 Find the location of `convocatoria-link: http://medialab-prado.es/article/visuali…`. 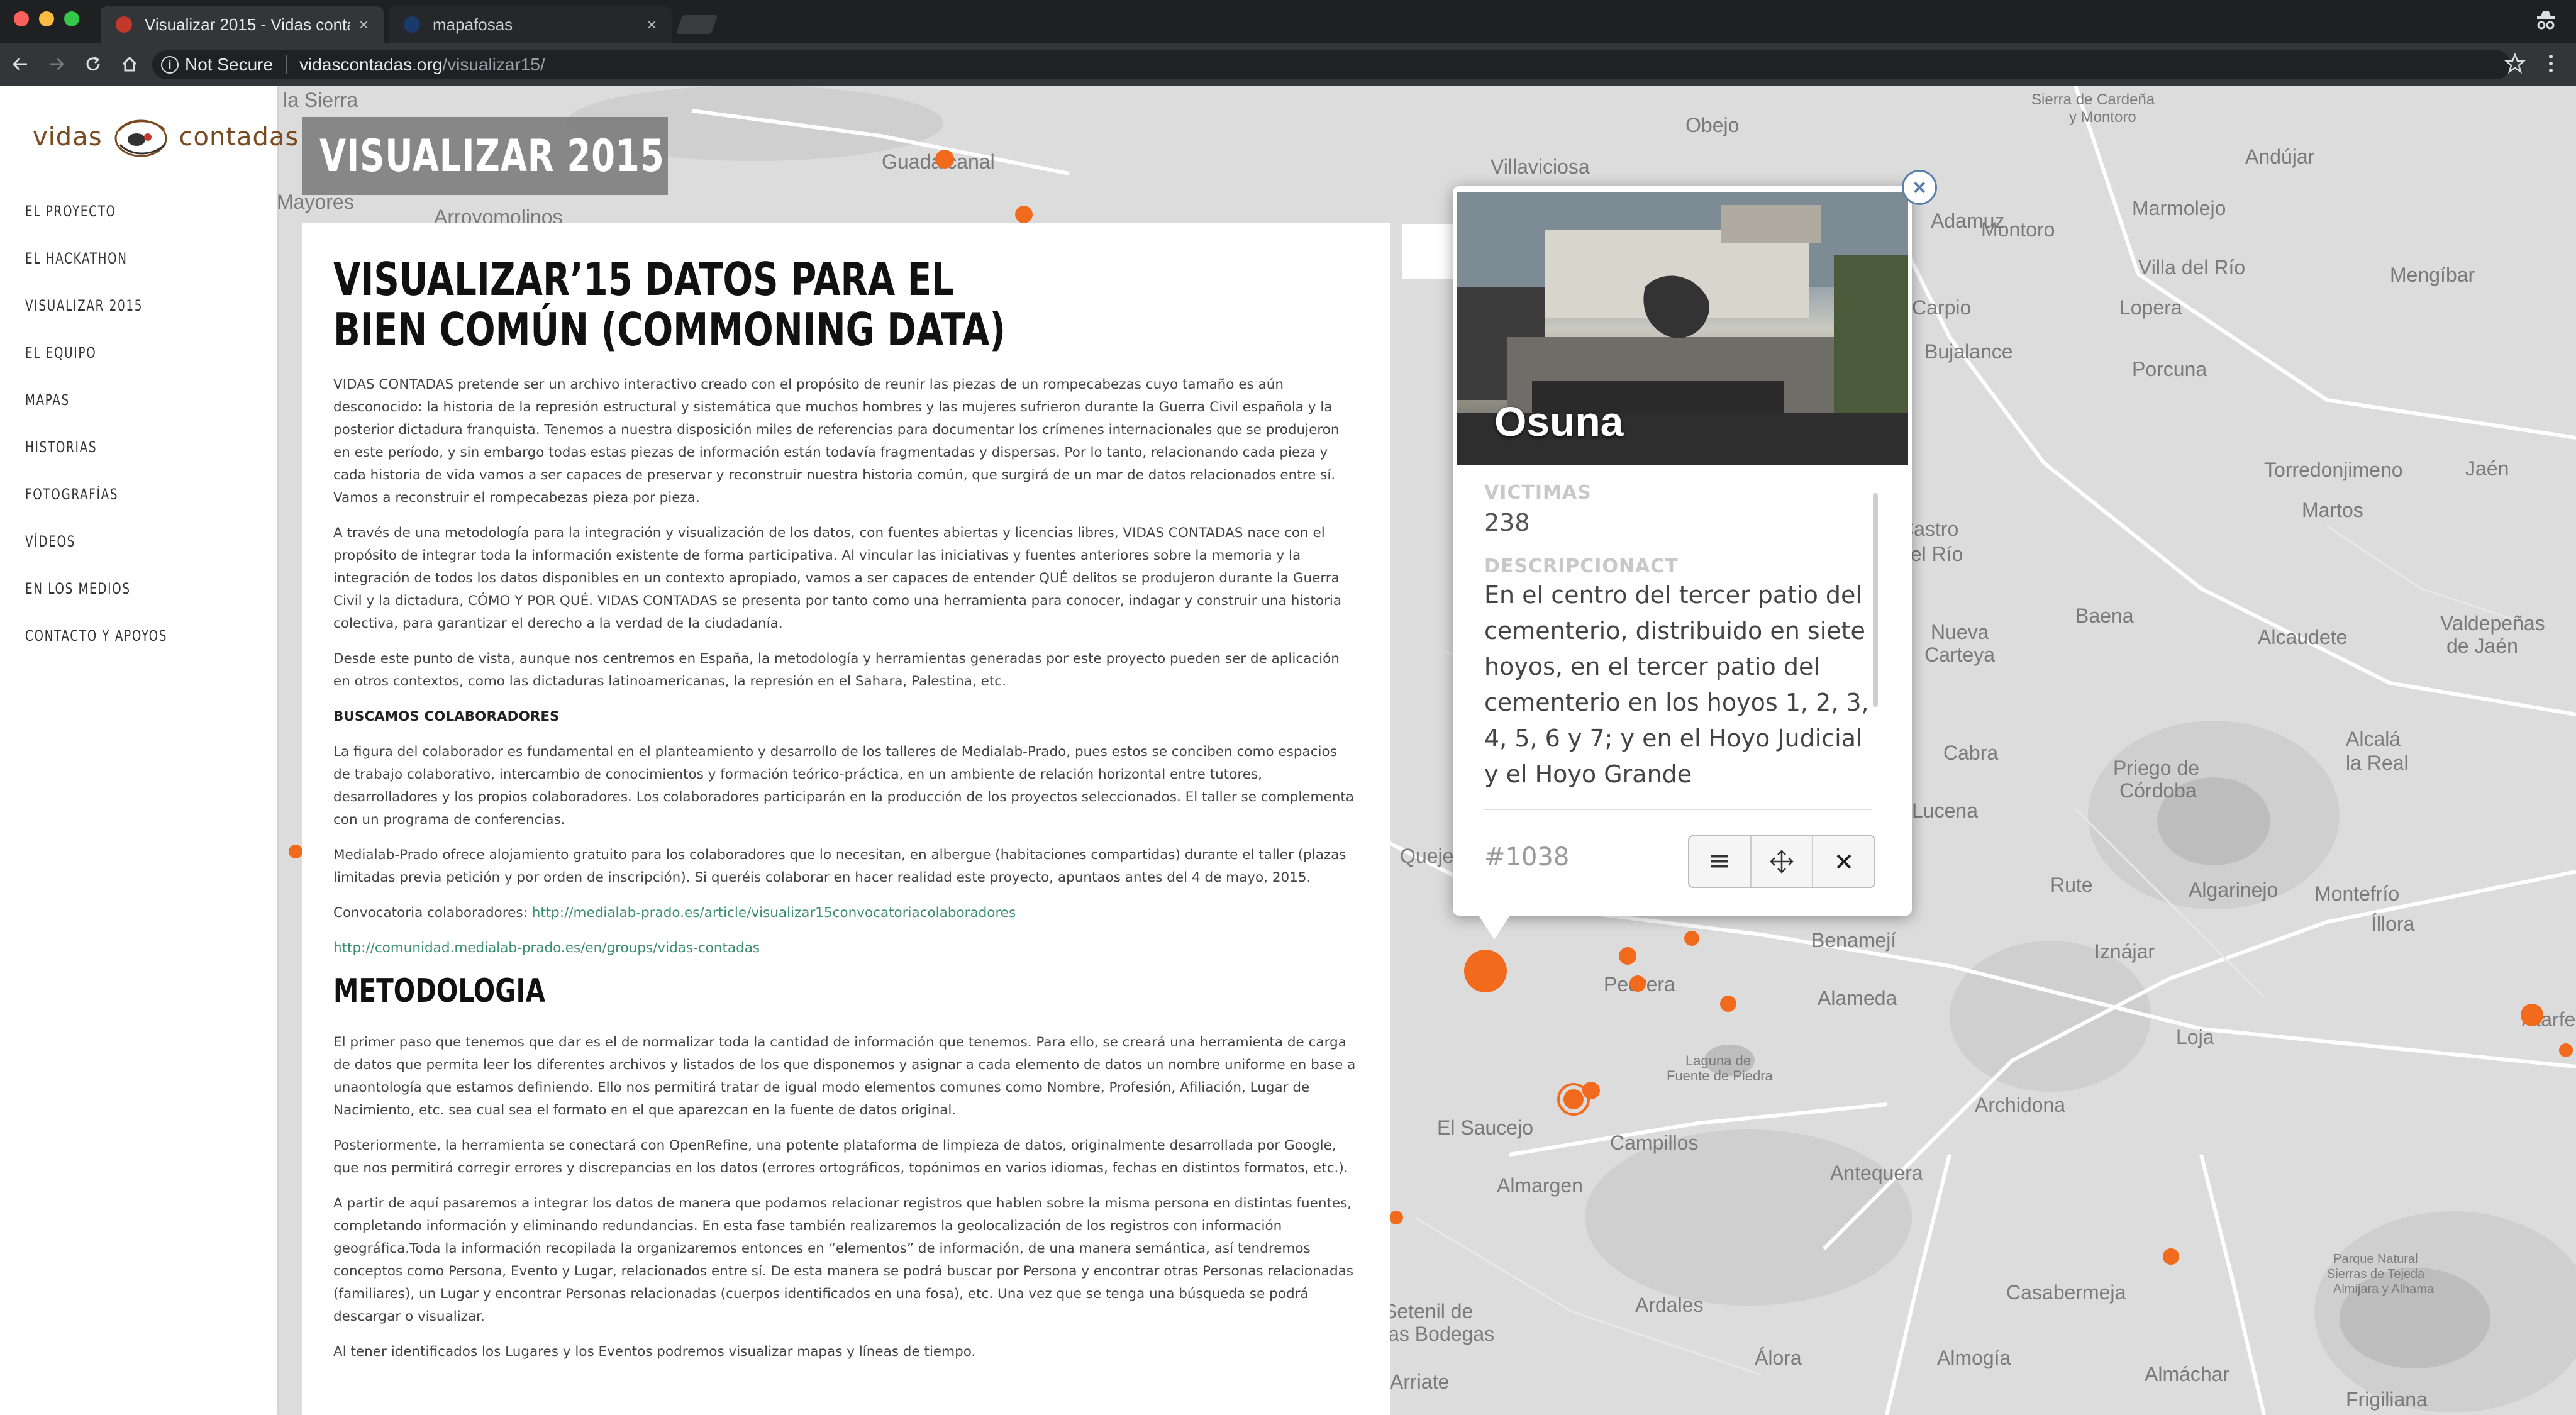

convocatoria-link: http://medialab-prado.es/article/visuali… is located at coordinates (774, 913).